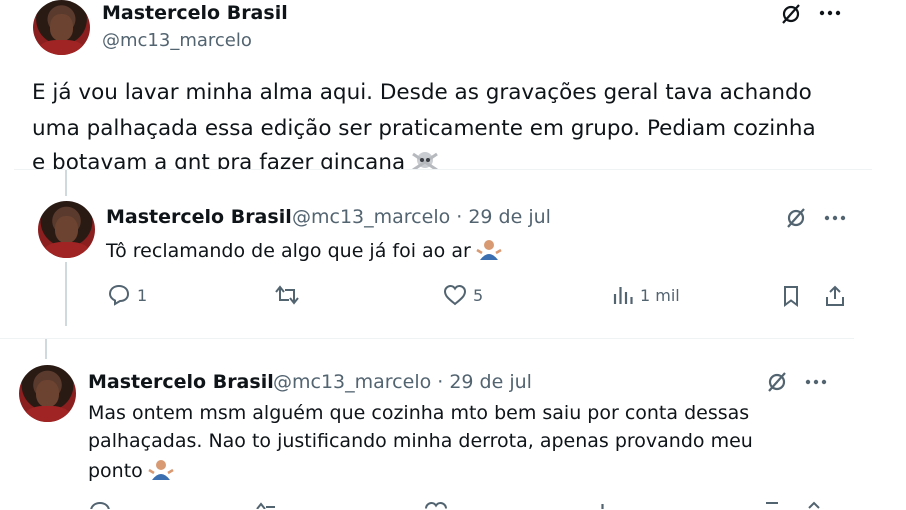  What do you see at coordinates (66, 229) in the screenshot?
I see `reply-avatar` at bounding box center [66, 229].